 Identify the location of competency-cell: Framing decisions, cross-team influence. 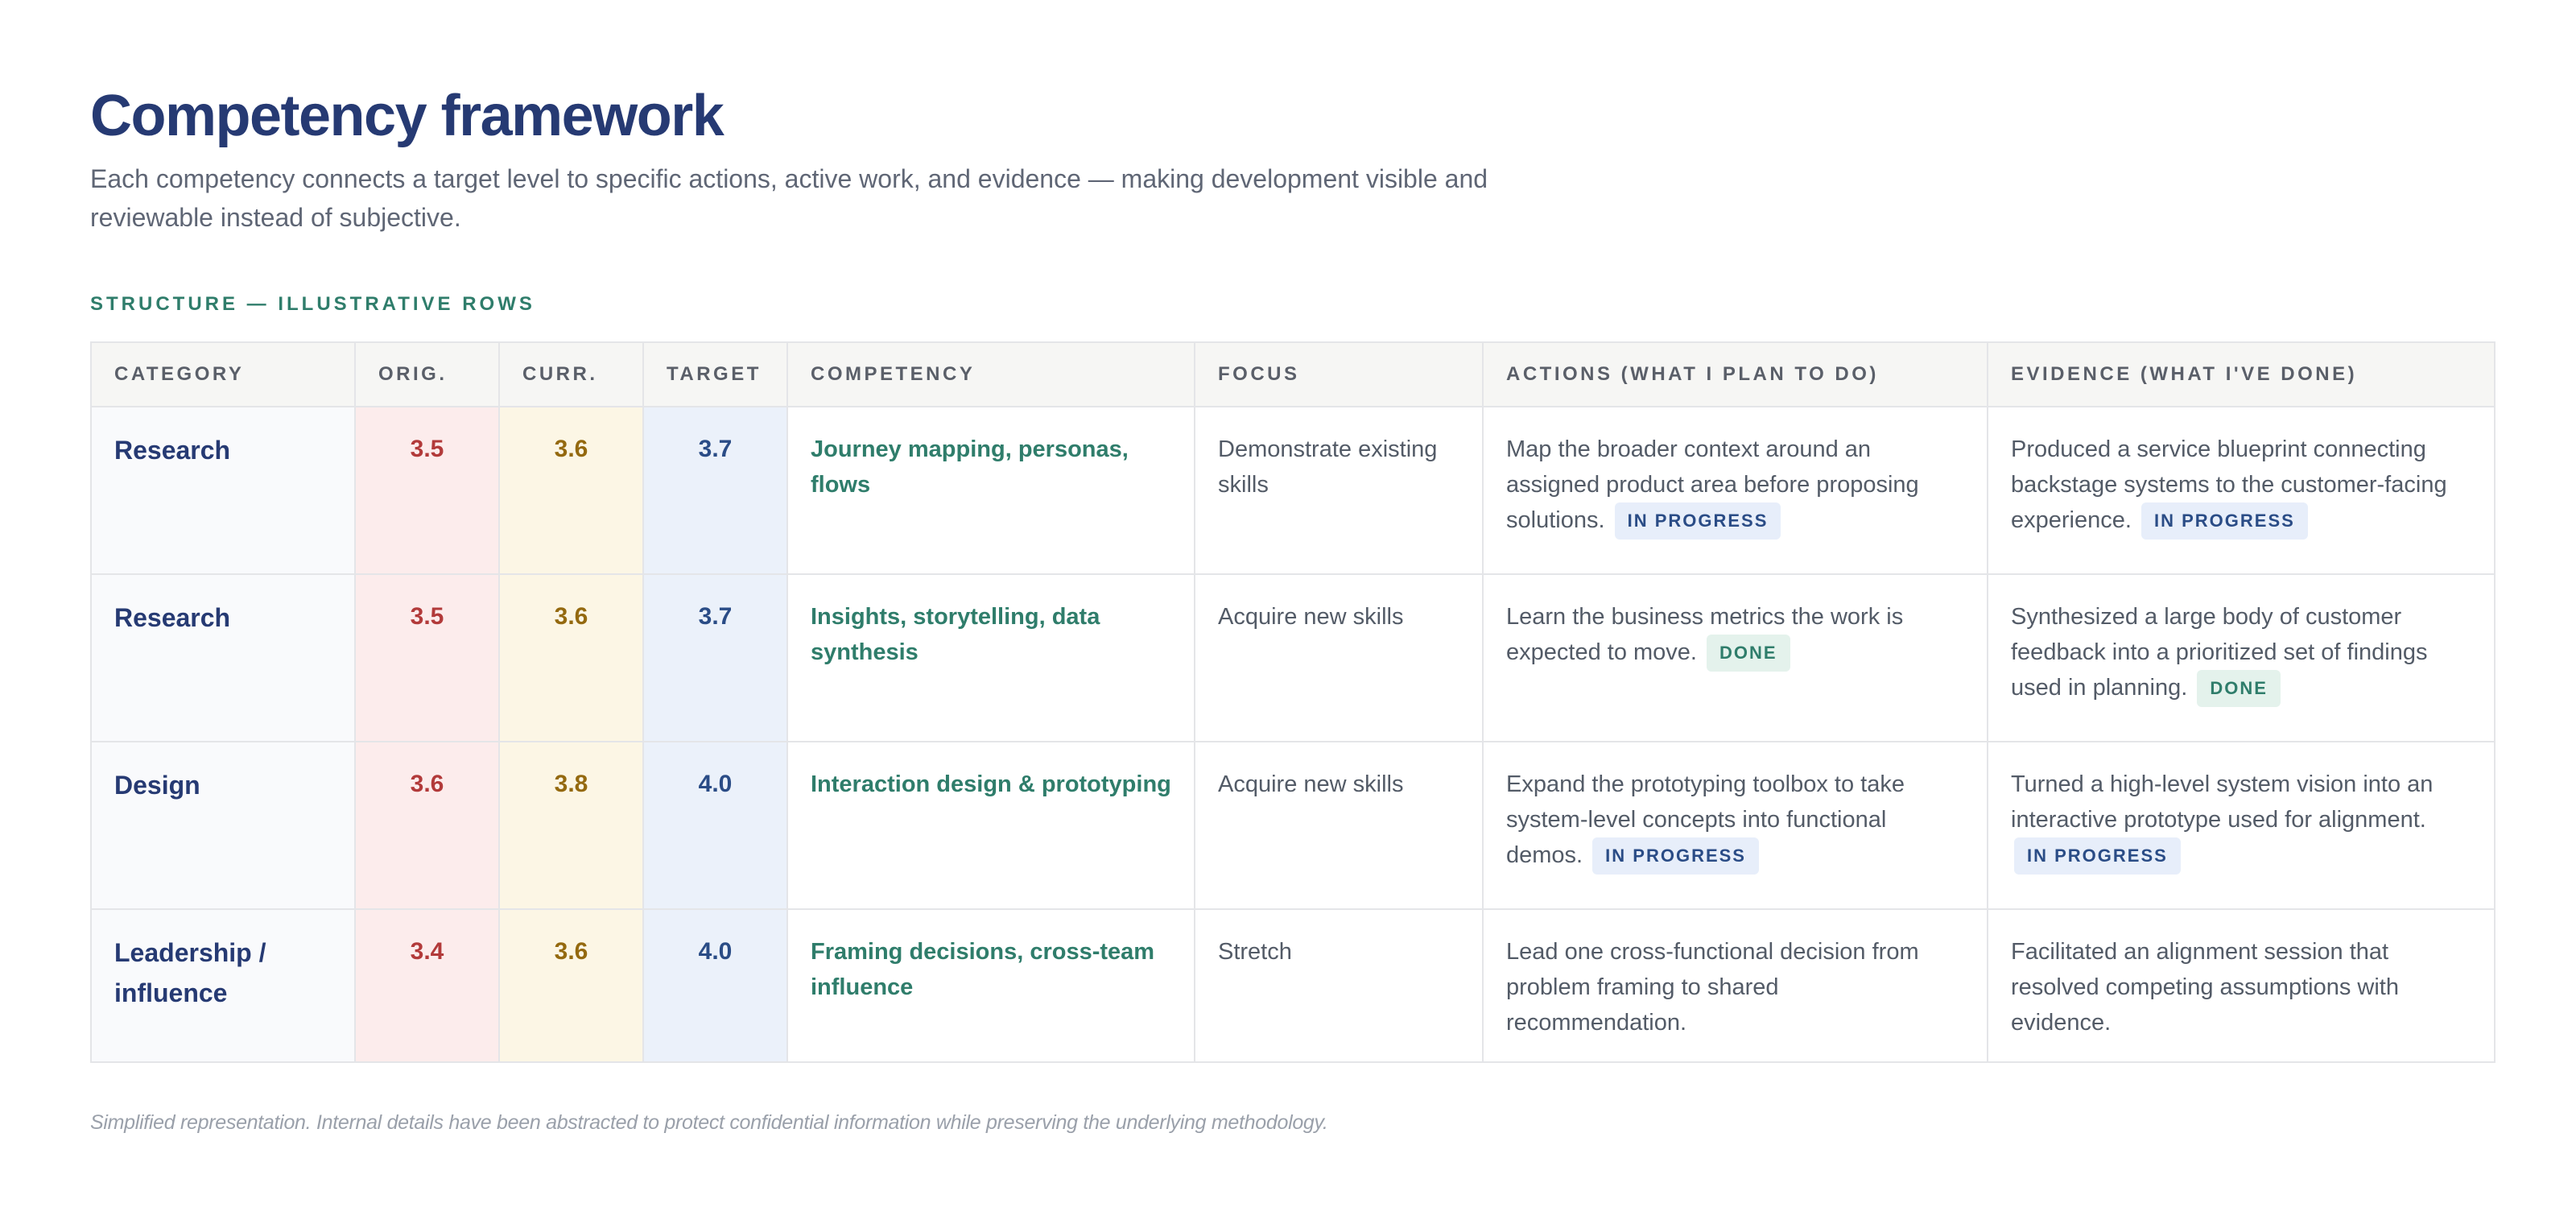
(990, 985).